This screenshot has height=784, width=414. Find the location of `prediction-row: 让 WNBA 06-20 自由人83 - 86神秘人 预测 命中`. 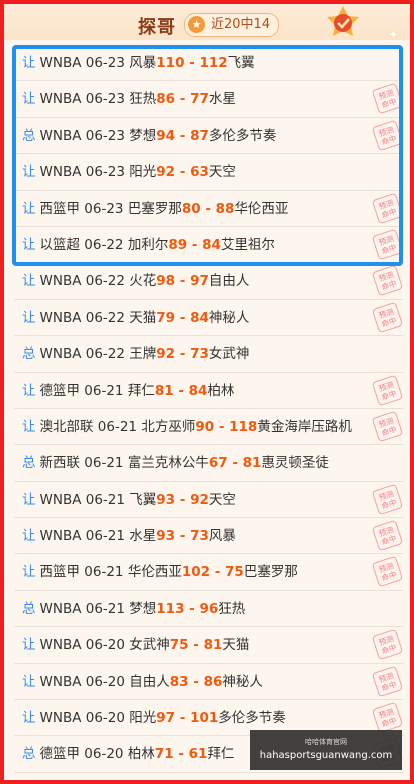

prediction-row: 让 WNBA 06-20 自由人83 - 86神秘人 预测 命中 is located at coordinates (209, 682).